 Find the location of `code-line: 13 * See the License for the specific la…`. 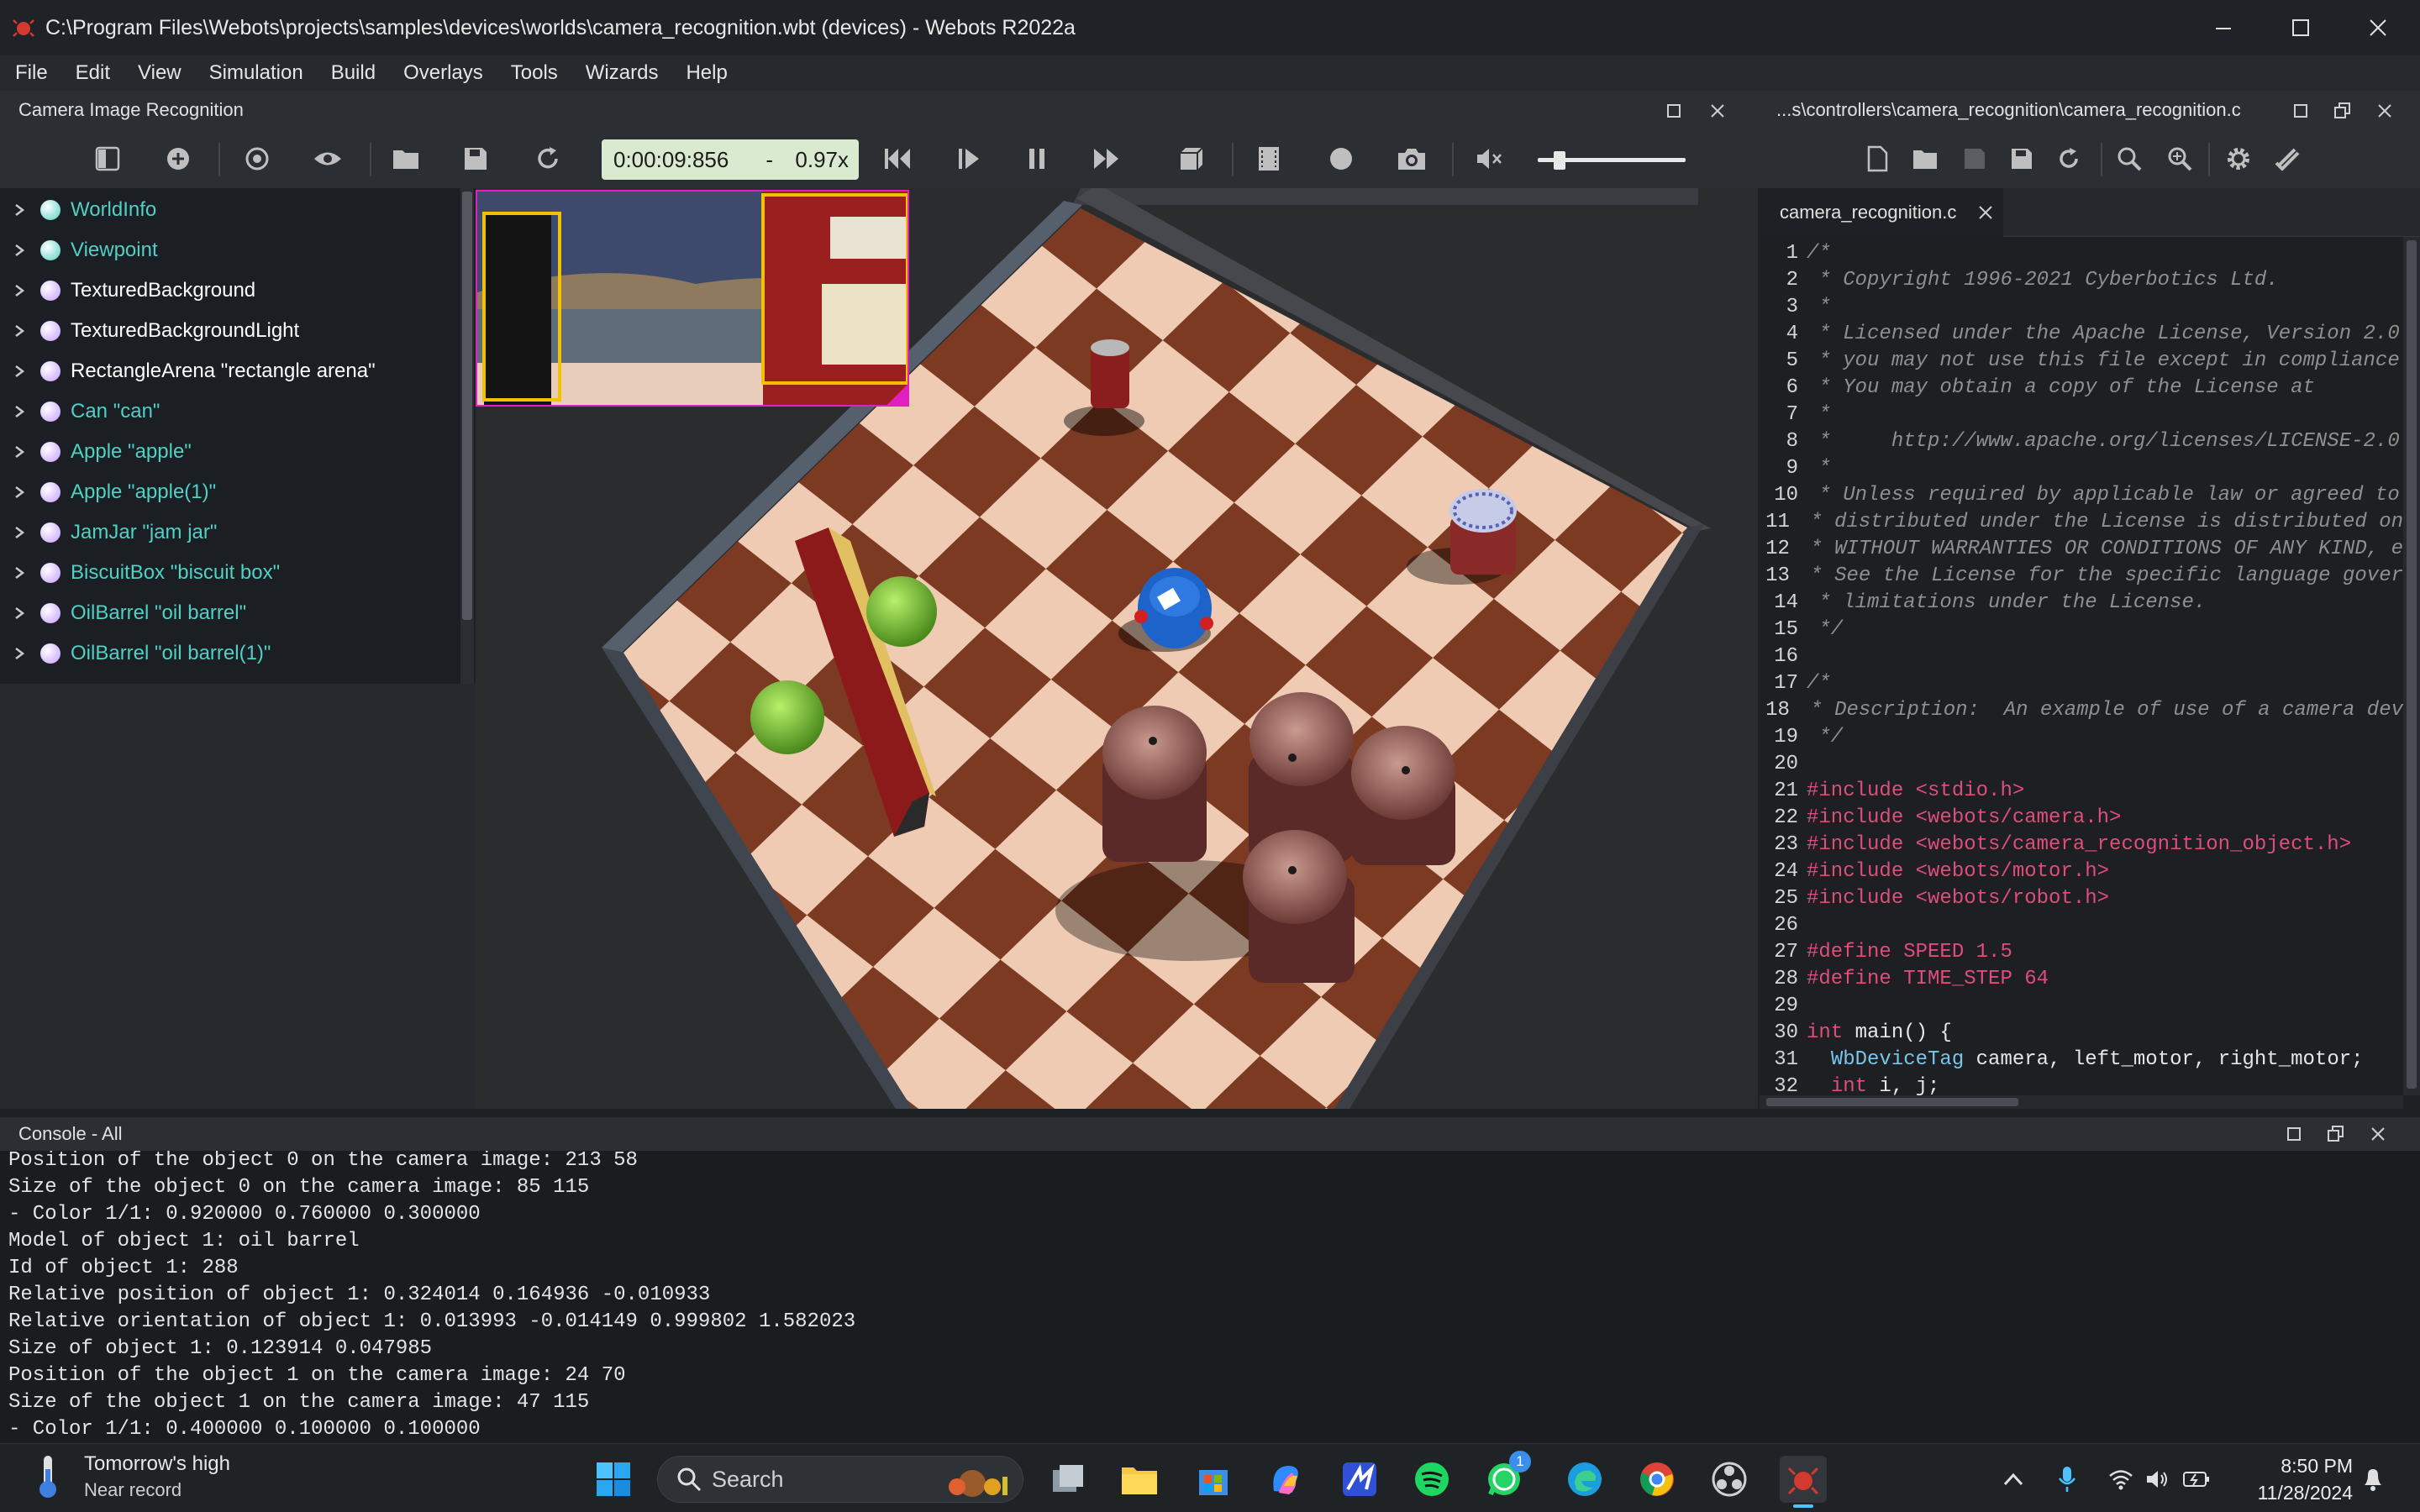

code-line: 13 * See the License for the specific la… is located at coordinates (2082, 577).